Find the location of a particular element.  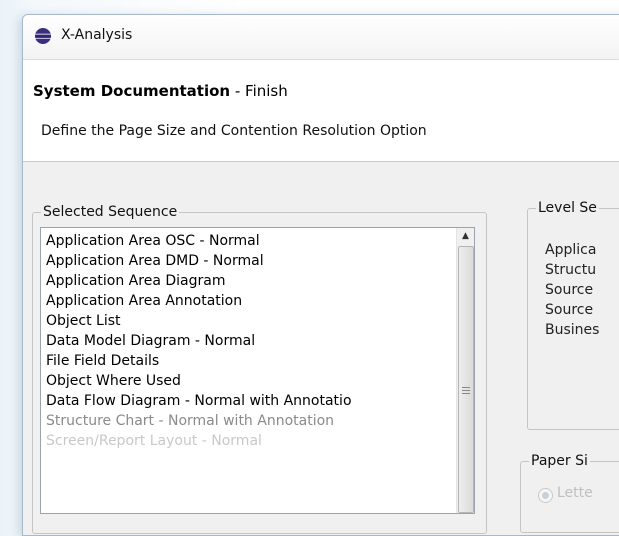

level-item: Applica is located at coordinates (582, 250).